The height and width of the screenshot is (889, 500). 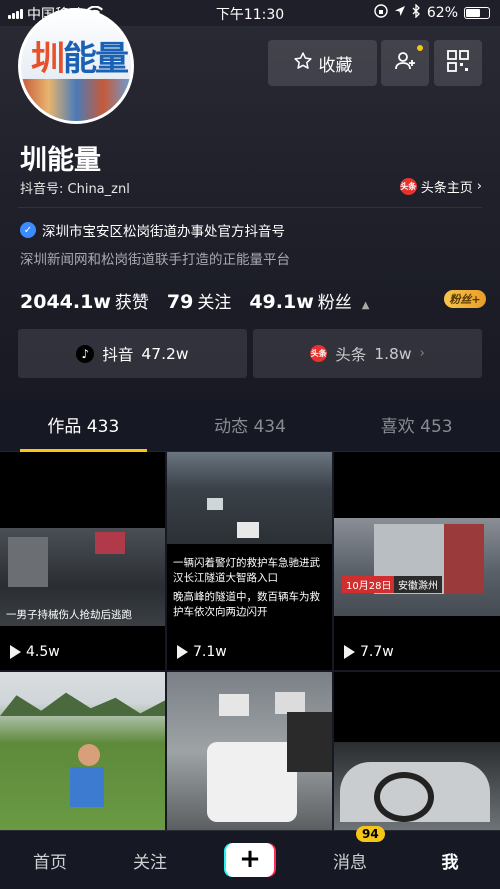 I want to click on qr-code-icon, so click(x=458, y=63).